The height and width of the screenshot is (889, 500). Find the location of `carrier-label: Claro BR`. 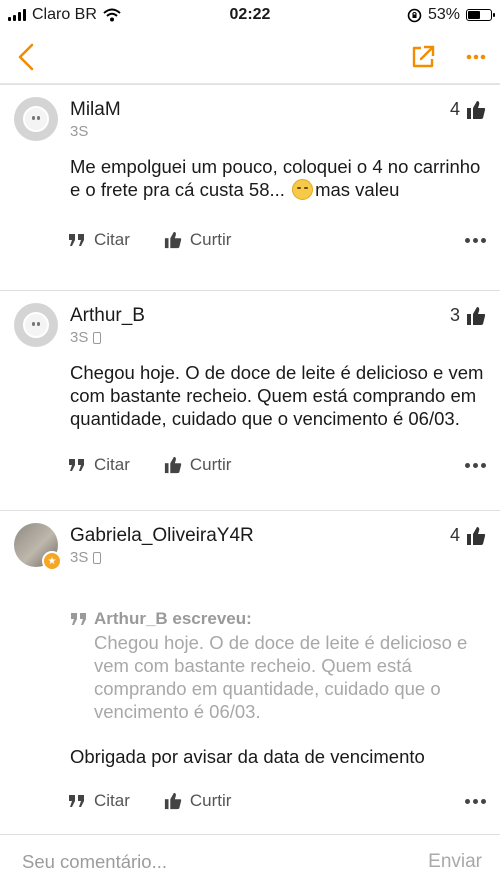

carrier-label: Claro BR is located at coordinates (64, 14).